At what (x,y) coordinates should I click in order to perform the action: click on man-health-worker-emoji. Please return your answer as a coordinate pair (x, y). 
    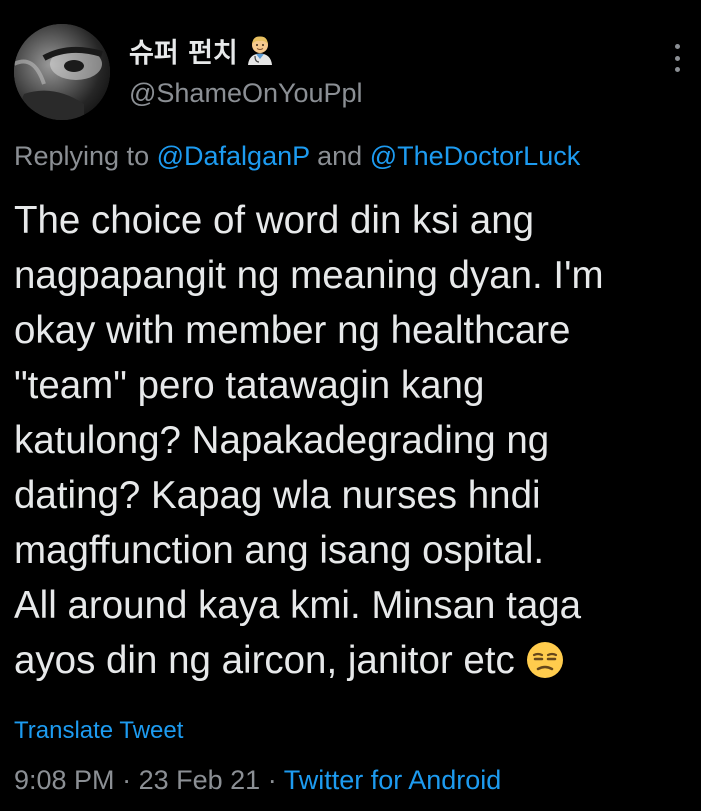
    Looking at the image, I should click on (259, 50).